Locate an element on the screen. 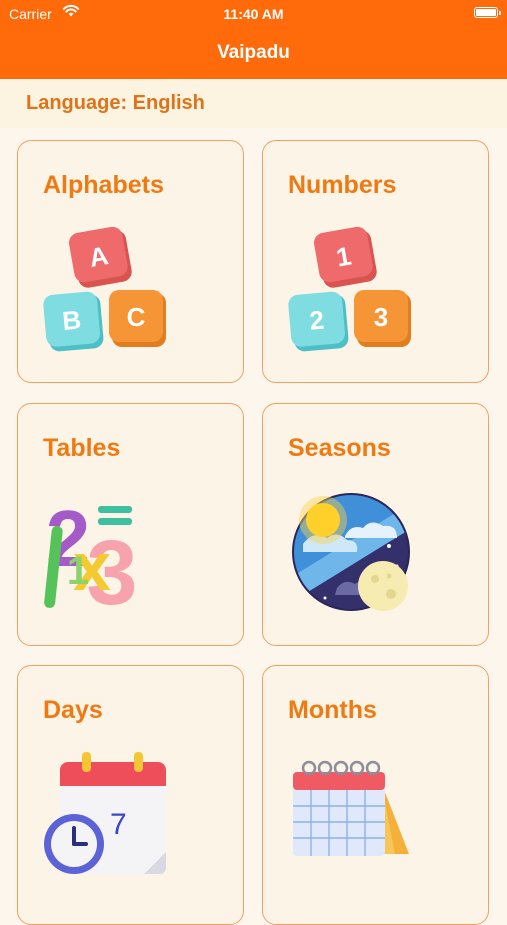 This screenshot has width=507, height=925. block-digit: 3 is located at coordinates (381, 317).